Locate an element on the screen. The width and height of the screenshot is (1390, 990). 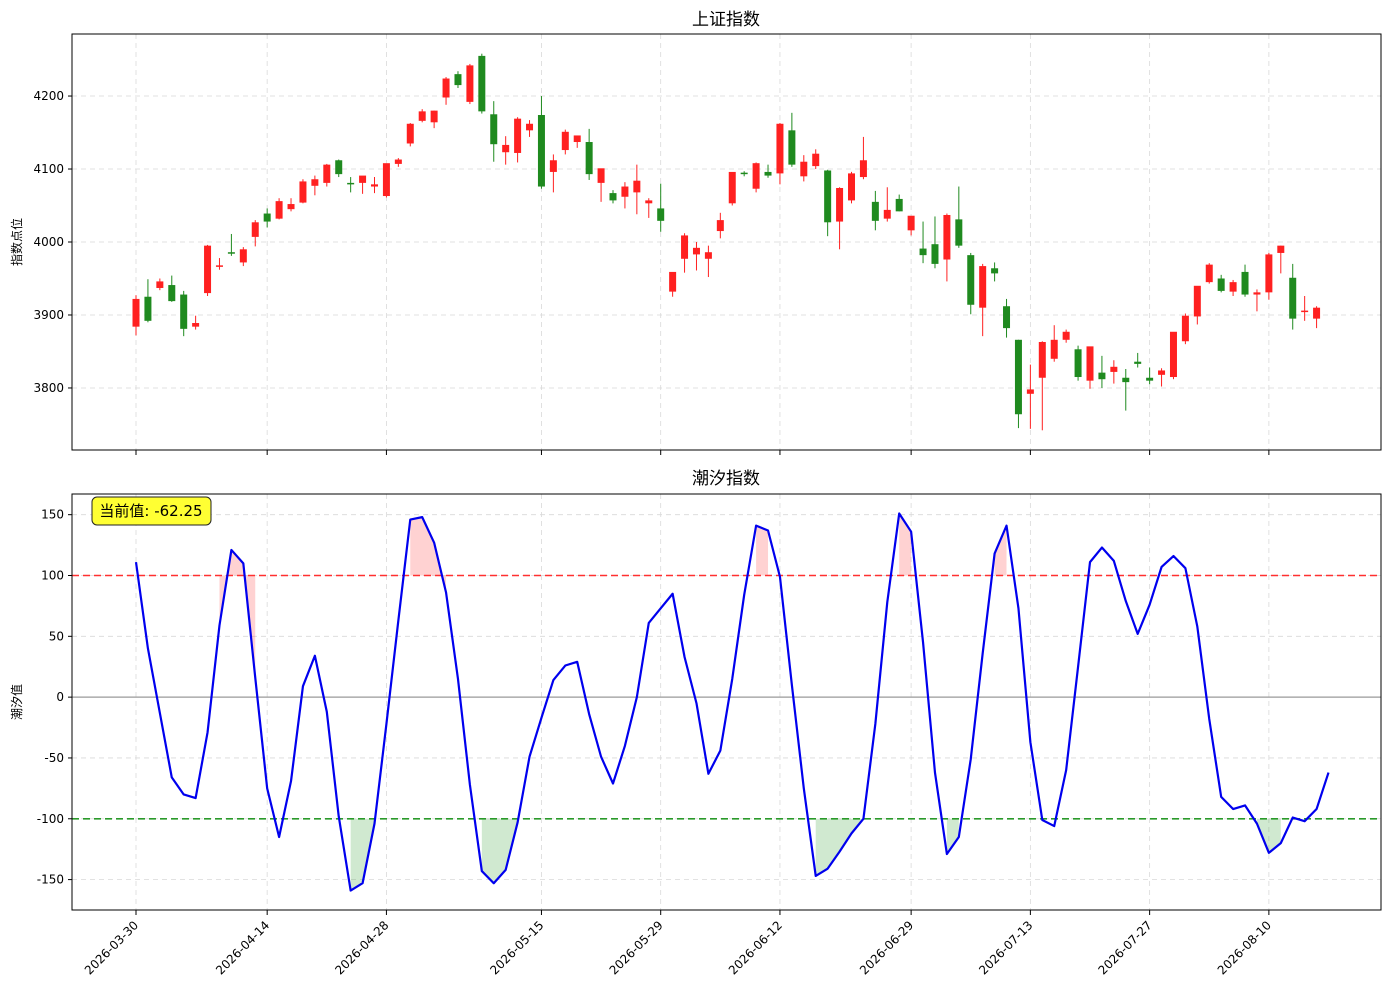
y-tick-label: 100 is located at coordinates (52, 575).